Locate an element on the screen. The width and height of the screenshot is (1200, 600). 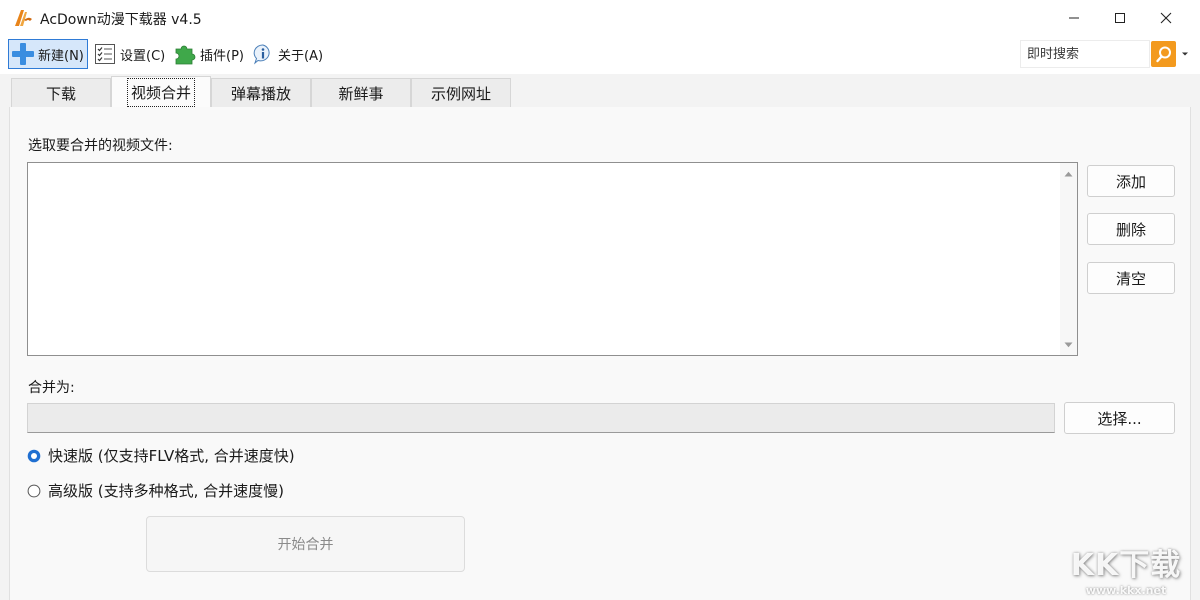
tab-download: 下载 is located at coordinates (61, 92).